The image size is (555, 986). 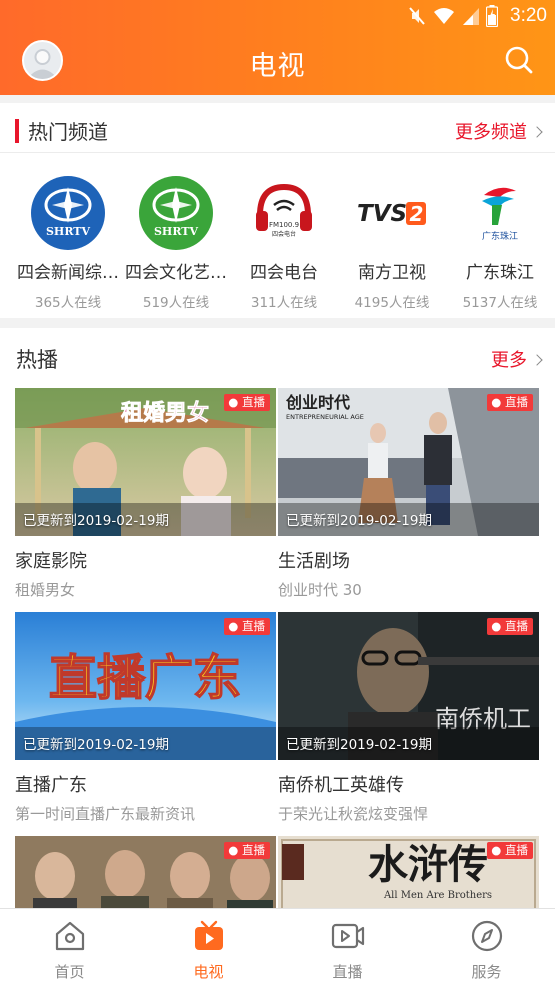 What do you see at coordinates (277, 16) in the screenshot?
I see `status-bar: 3:20` at bounding box center [277, 16].